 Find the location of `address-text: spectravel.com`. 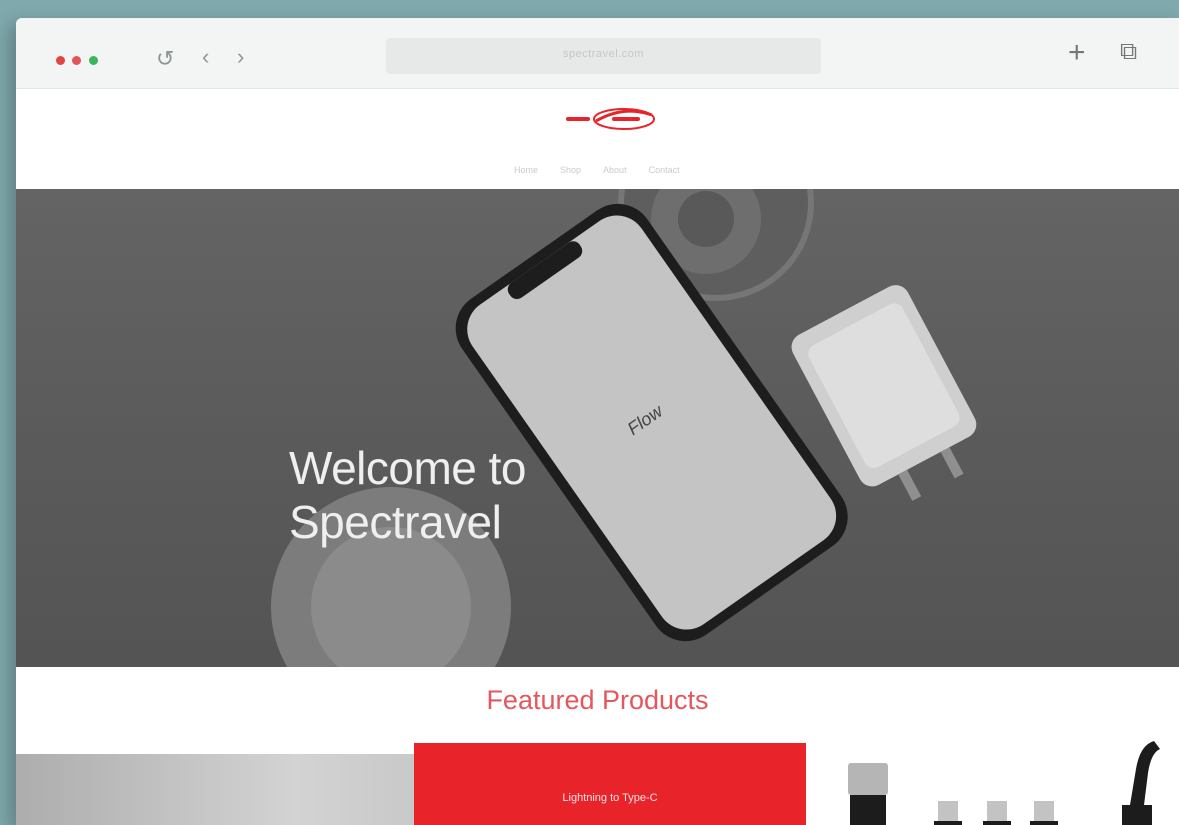

address-text: spectravel.com is located at coordinates (603, 54).